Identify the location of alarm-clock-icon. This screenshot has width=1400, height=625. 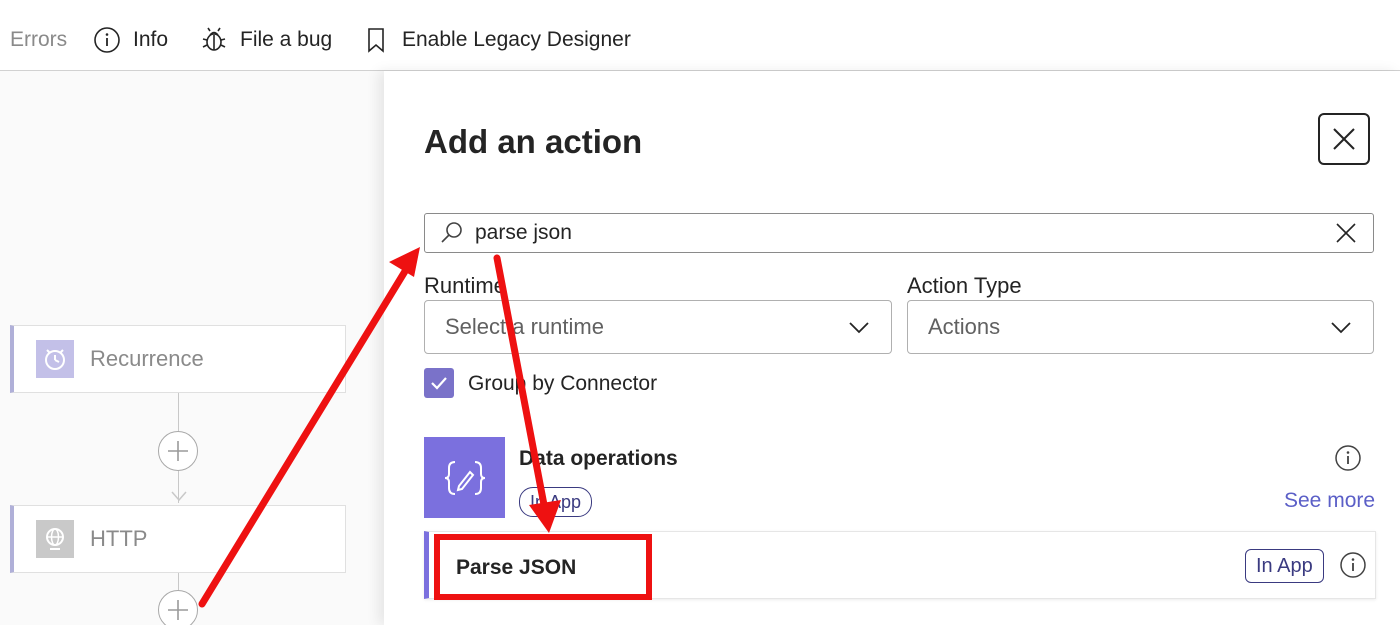
(55, 359).